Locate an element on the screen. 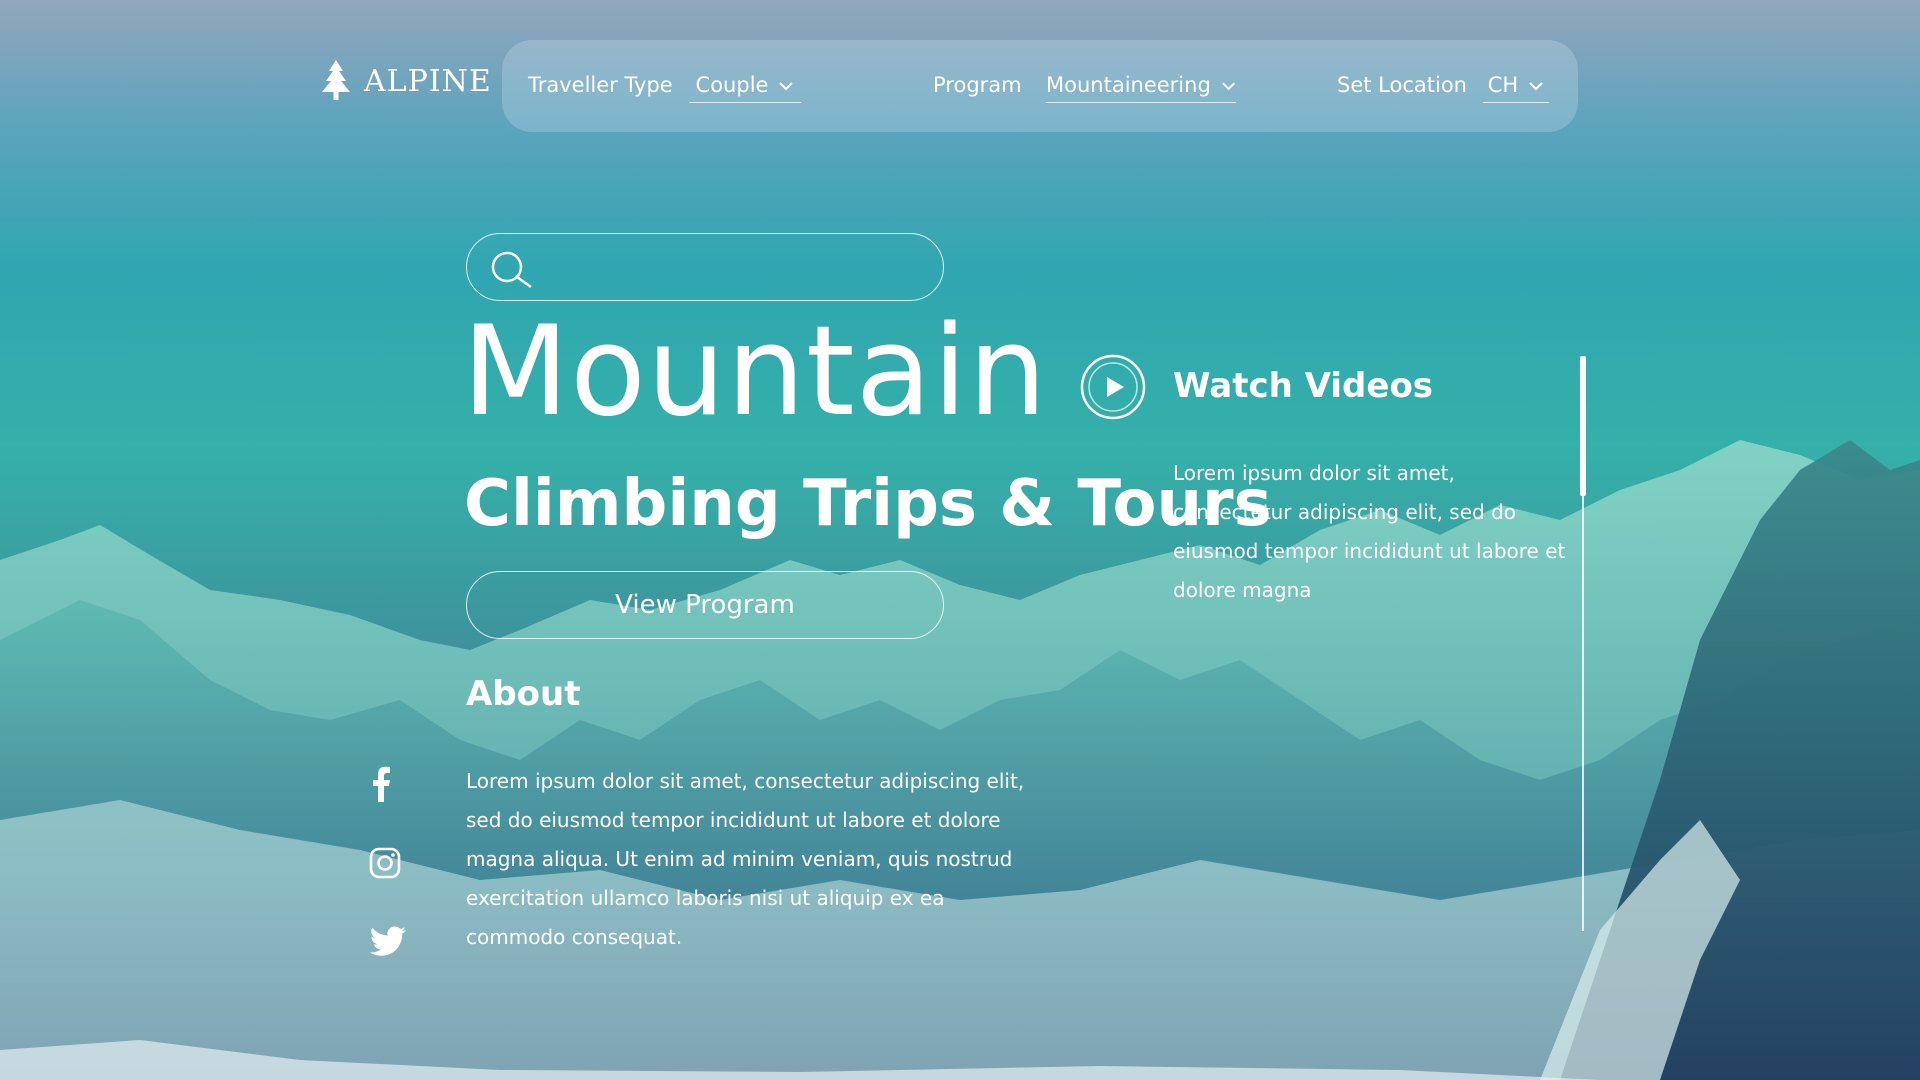 This screenshot has height=1080, width=1920. pine-tree-icon is located at coordinates (336, 80).